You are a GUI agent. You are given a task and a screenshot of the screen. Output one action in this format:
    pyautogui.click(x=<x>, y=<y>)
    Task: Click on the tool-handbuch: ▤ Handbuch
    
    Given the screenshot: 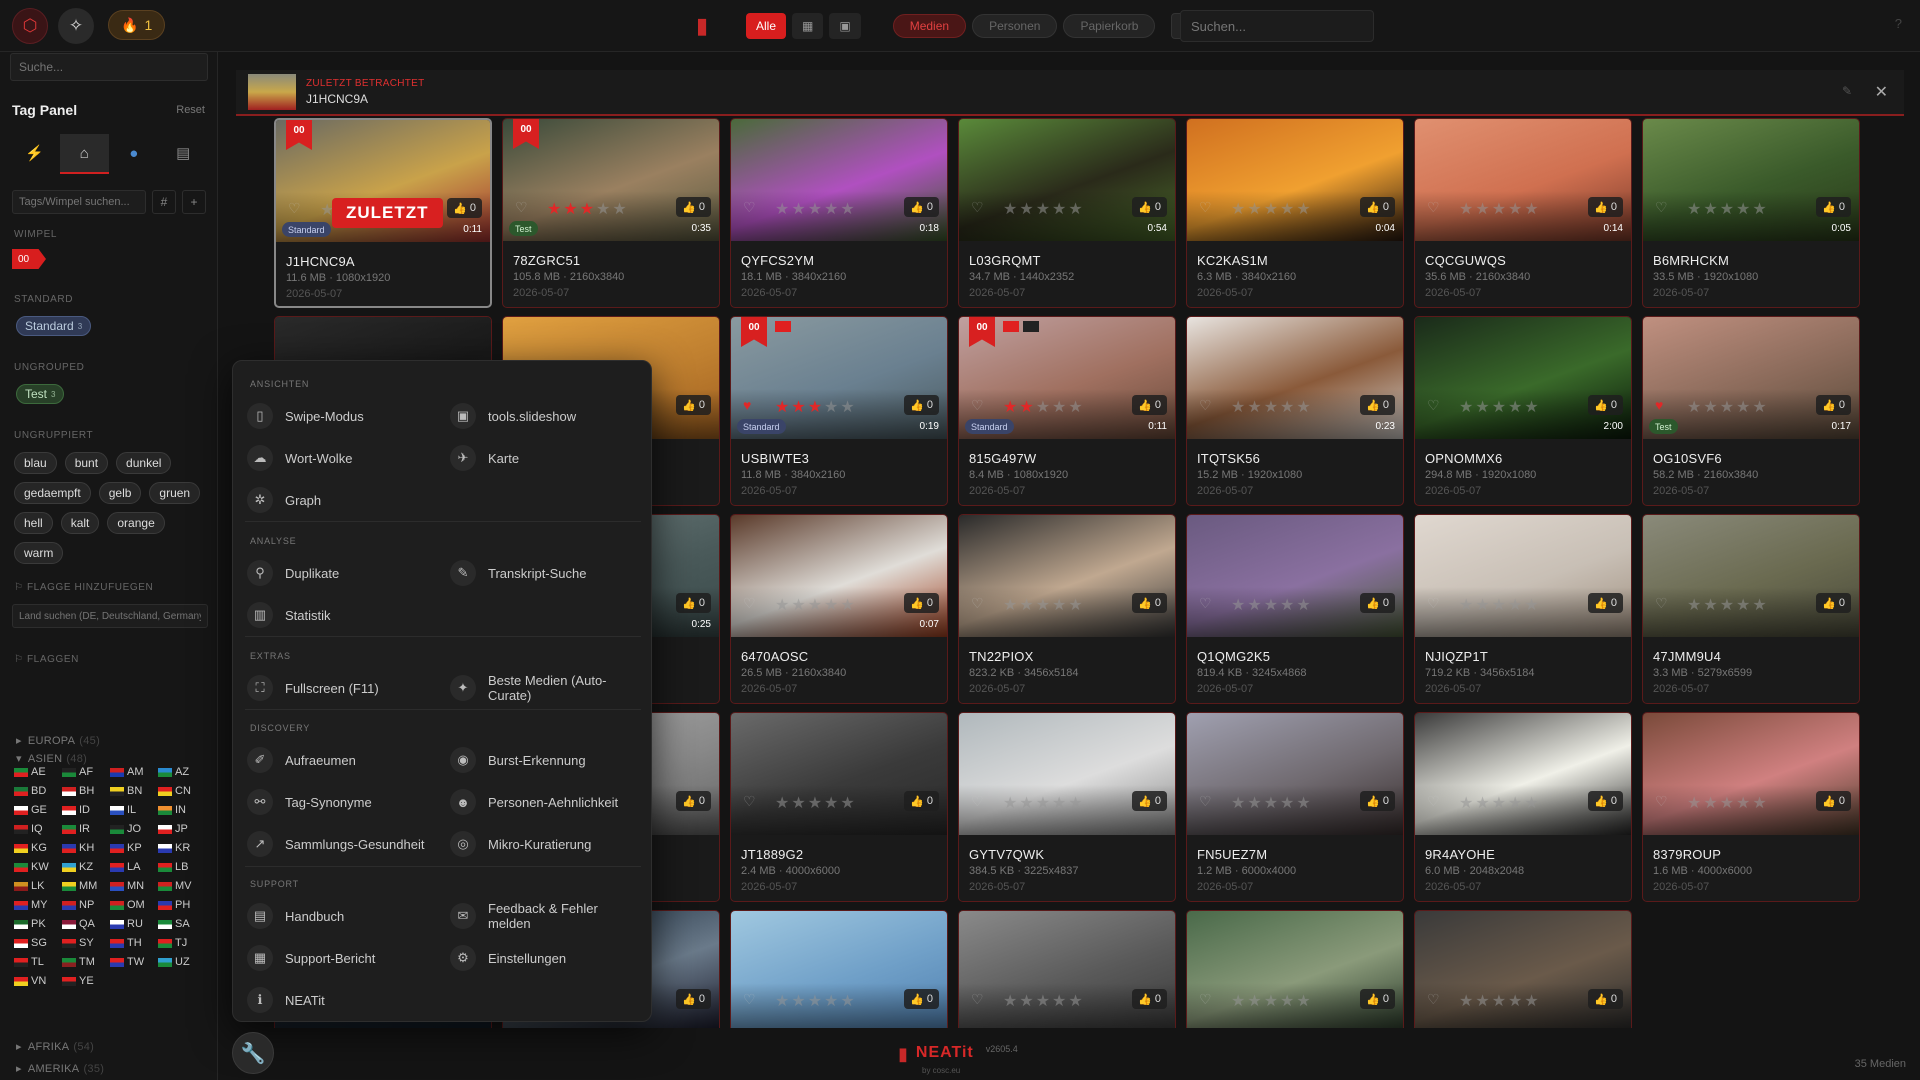 What is the action you would take?
    pyautogui.click(x=342, y=916)
    